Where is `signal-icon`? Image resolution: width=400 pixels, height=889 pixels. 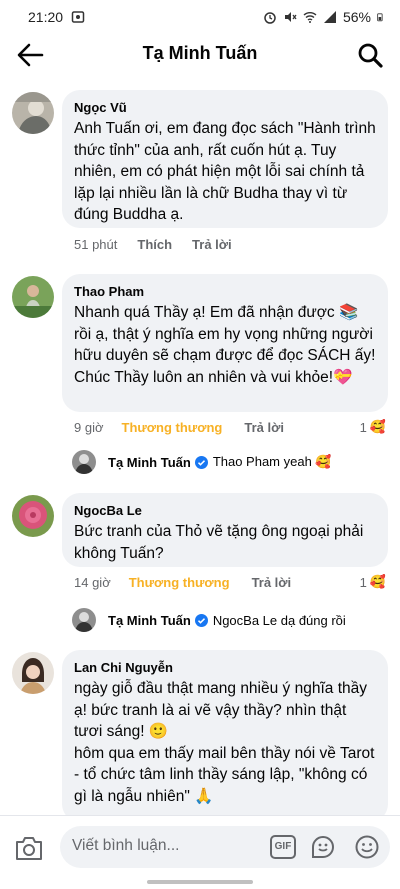
signal-icon is located at coordinates (329, 17).